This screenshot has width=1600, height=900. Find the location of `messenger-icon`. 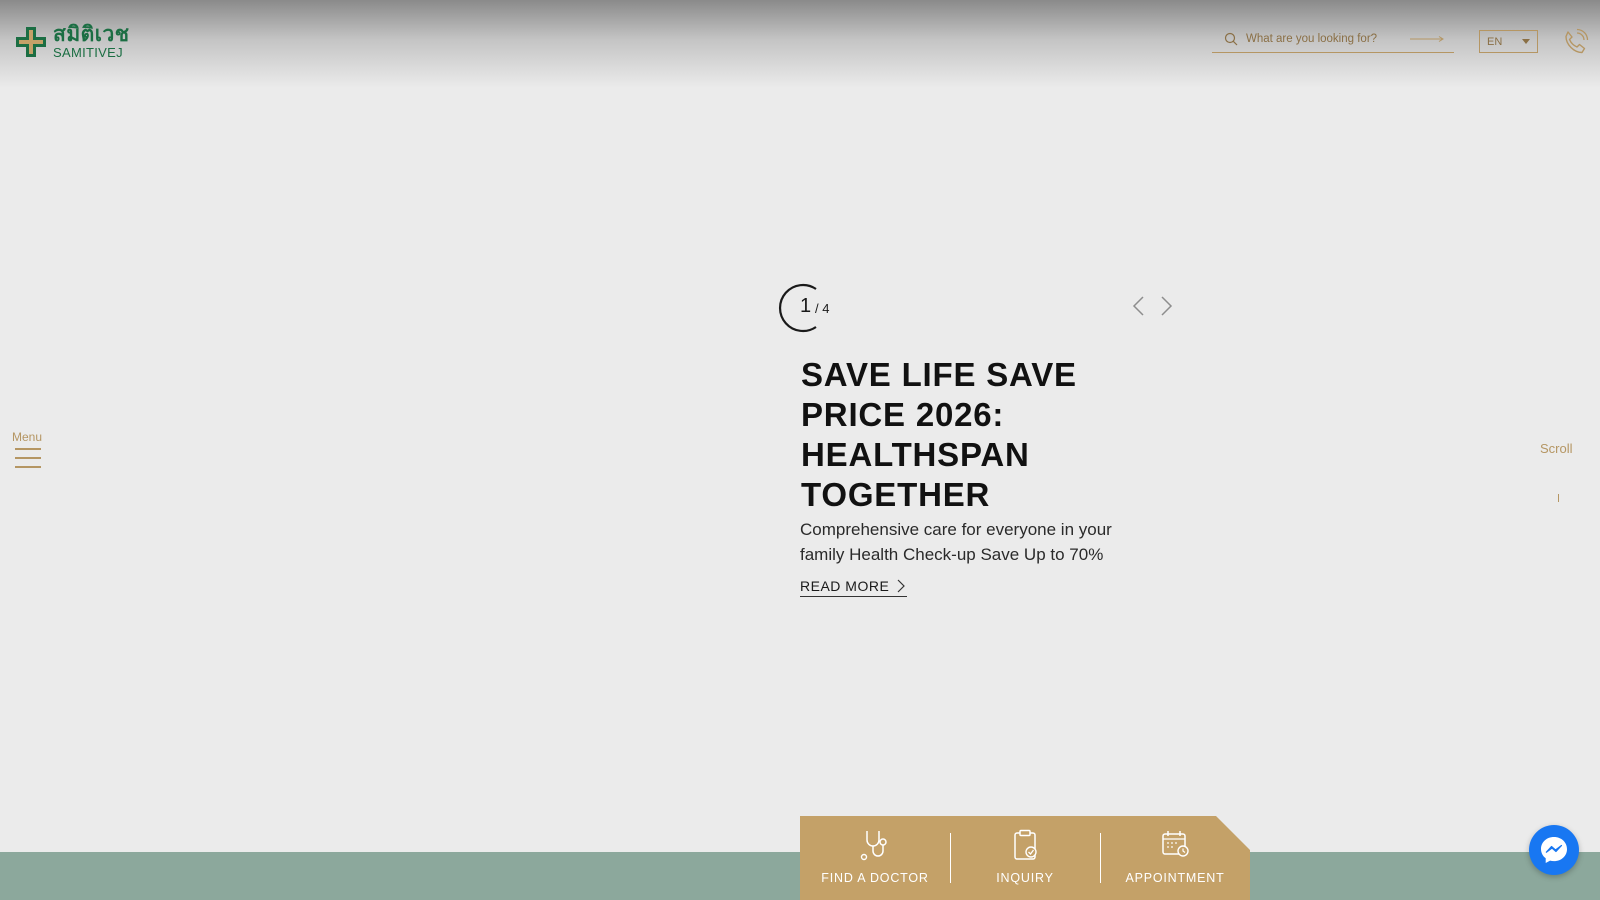

messenger-icon is located at coordinates (1554, 850).